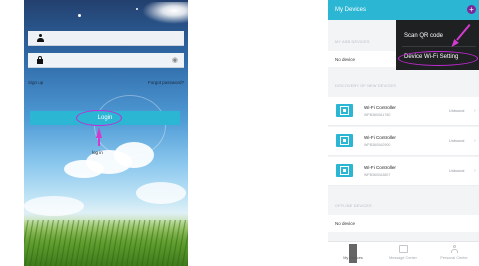 This screenshot has width=479, height=266. I want to click on menu-item-scan-qr: Scan QR code, so click(423, 36).